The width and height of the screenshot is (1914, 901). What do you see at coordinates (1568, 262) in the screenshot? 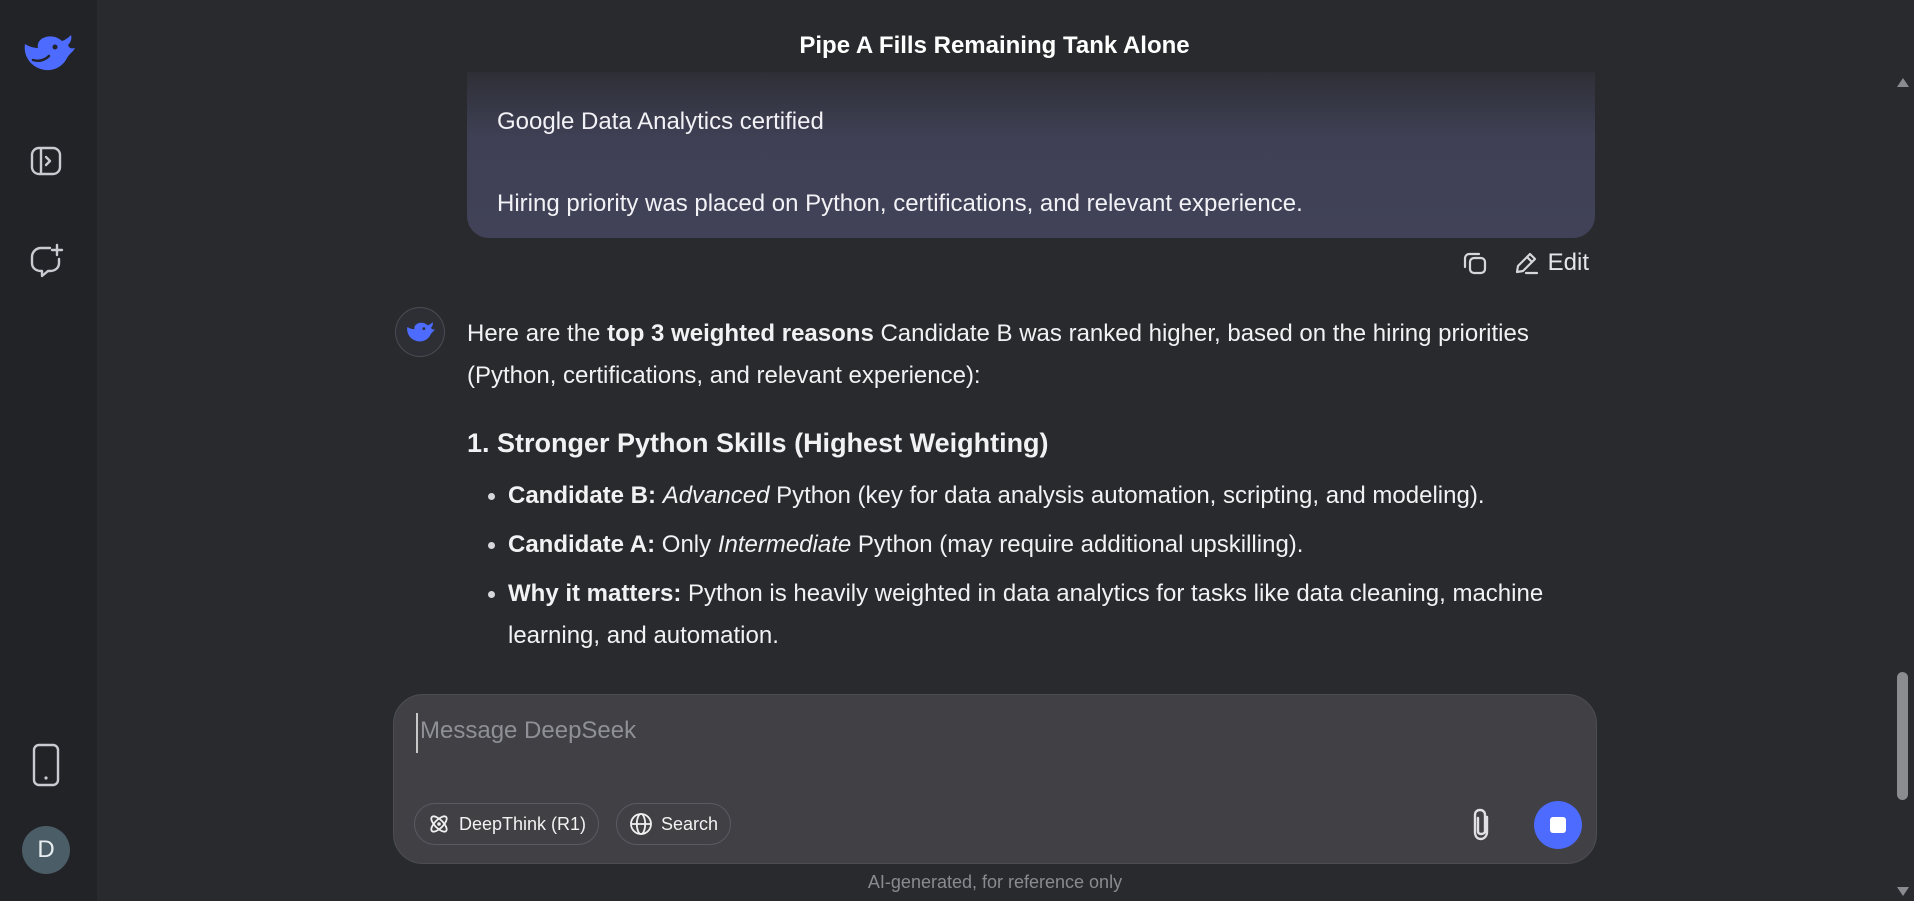
I see `edit-label: Edit` at bounding box center [1568, 262].